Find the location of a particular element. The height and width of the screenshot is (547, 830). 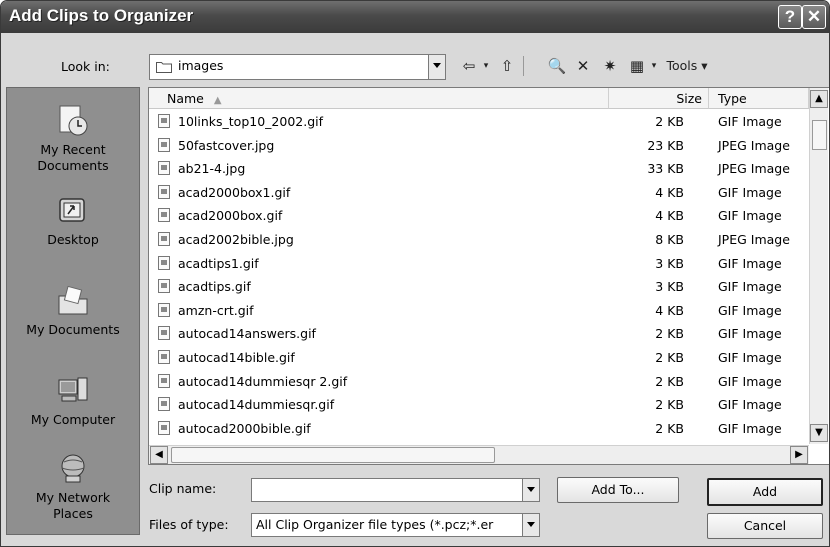

place-label: My Recent Documents is located at coordinates (73, 157).